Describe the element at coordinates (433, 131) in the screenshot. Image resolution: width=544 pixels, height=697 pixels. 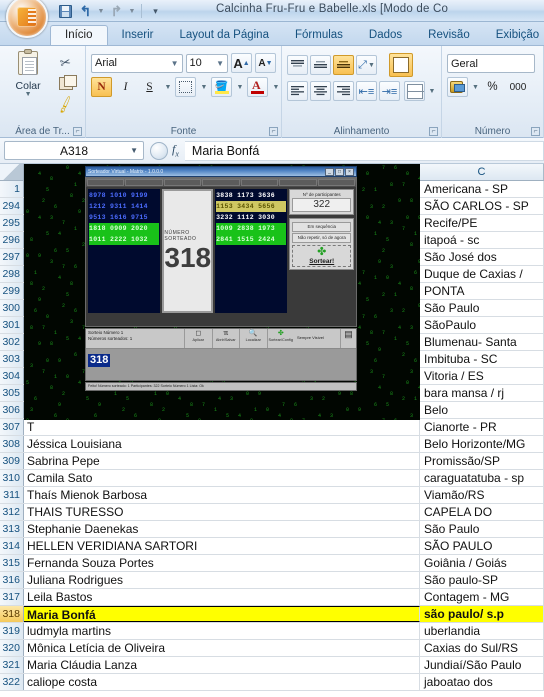
I see `alignment-dialog-launcher: ⌐` at that location.